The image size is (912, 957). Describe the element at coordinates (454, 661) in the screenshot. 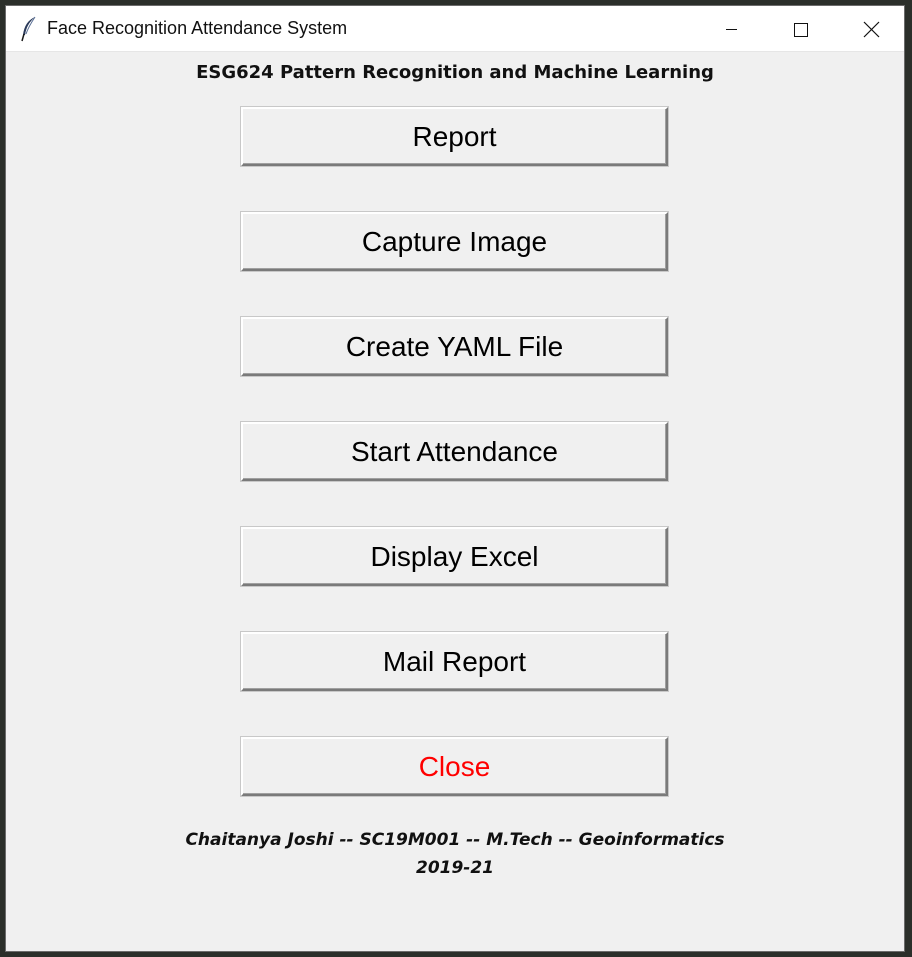

I see `mail-report-button: Mail Report` at that location.